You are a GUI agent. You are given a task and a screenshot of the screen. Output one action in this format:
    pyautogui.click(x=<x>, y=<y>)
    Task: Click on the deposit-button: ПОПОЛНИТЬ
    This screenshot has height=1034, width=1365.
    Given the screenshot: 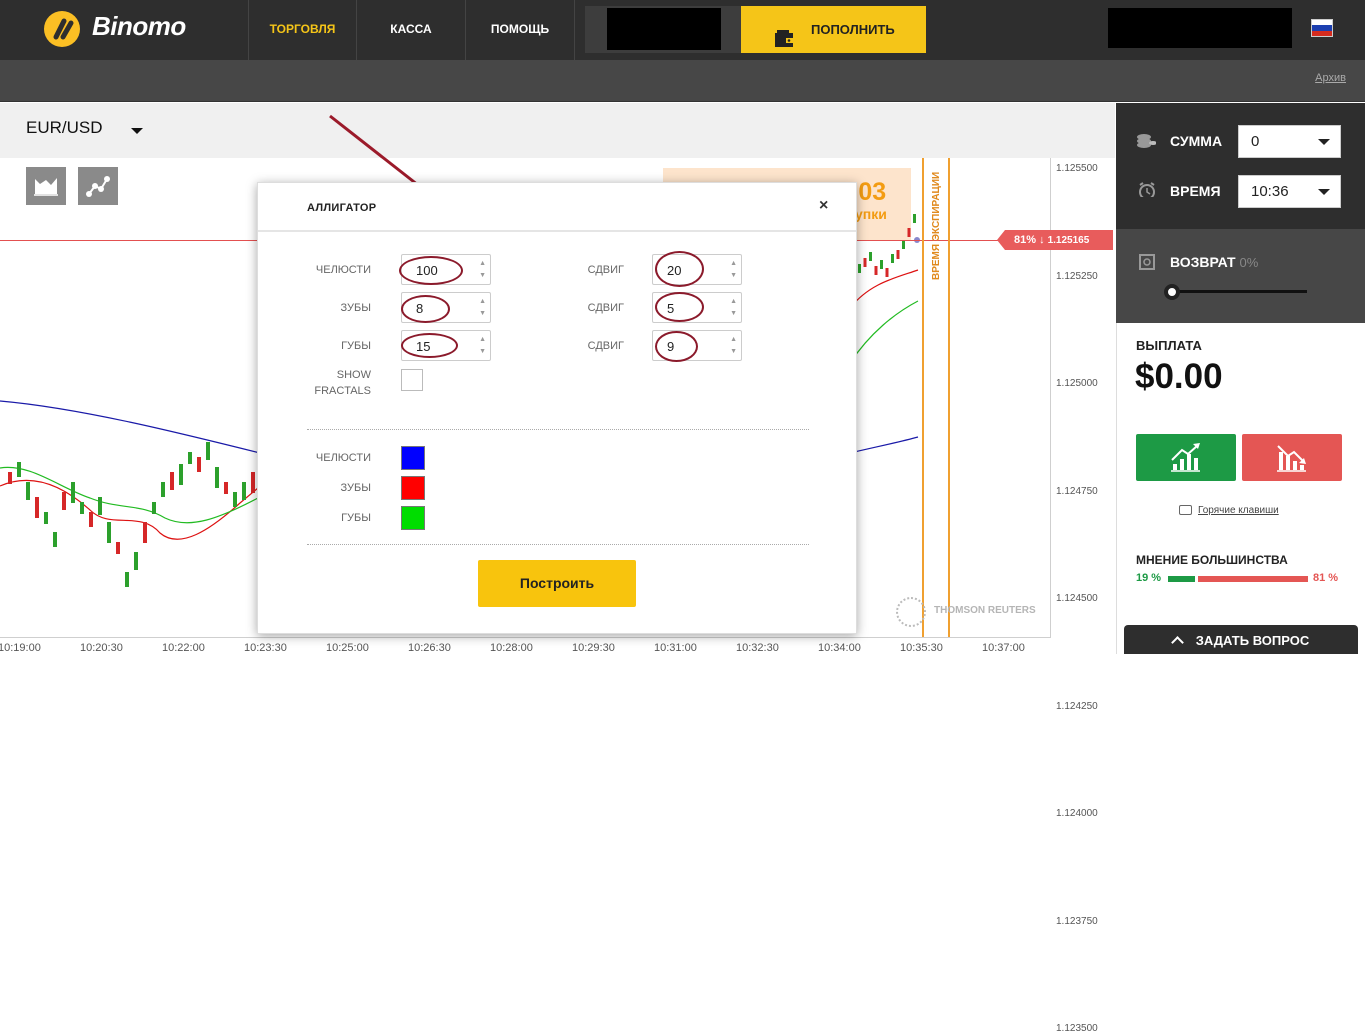 What is the action you would take?
    pyautogui.click(x=833, y=29)
    